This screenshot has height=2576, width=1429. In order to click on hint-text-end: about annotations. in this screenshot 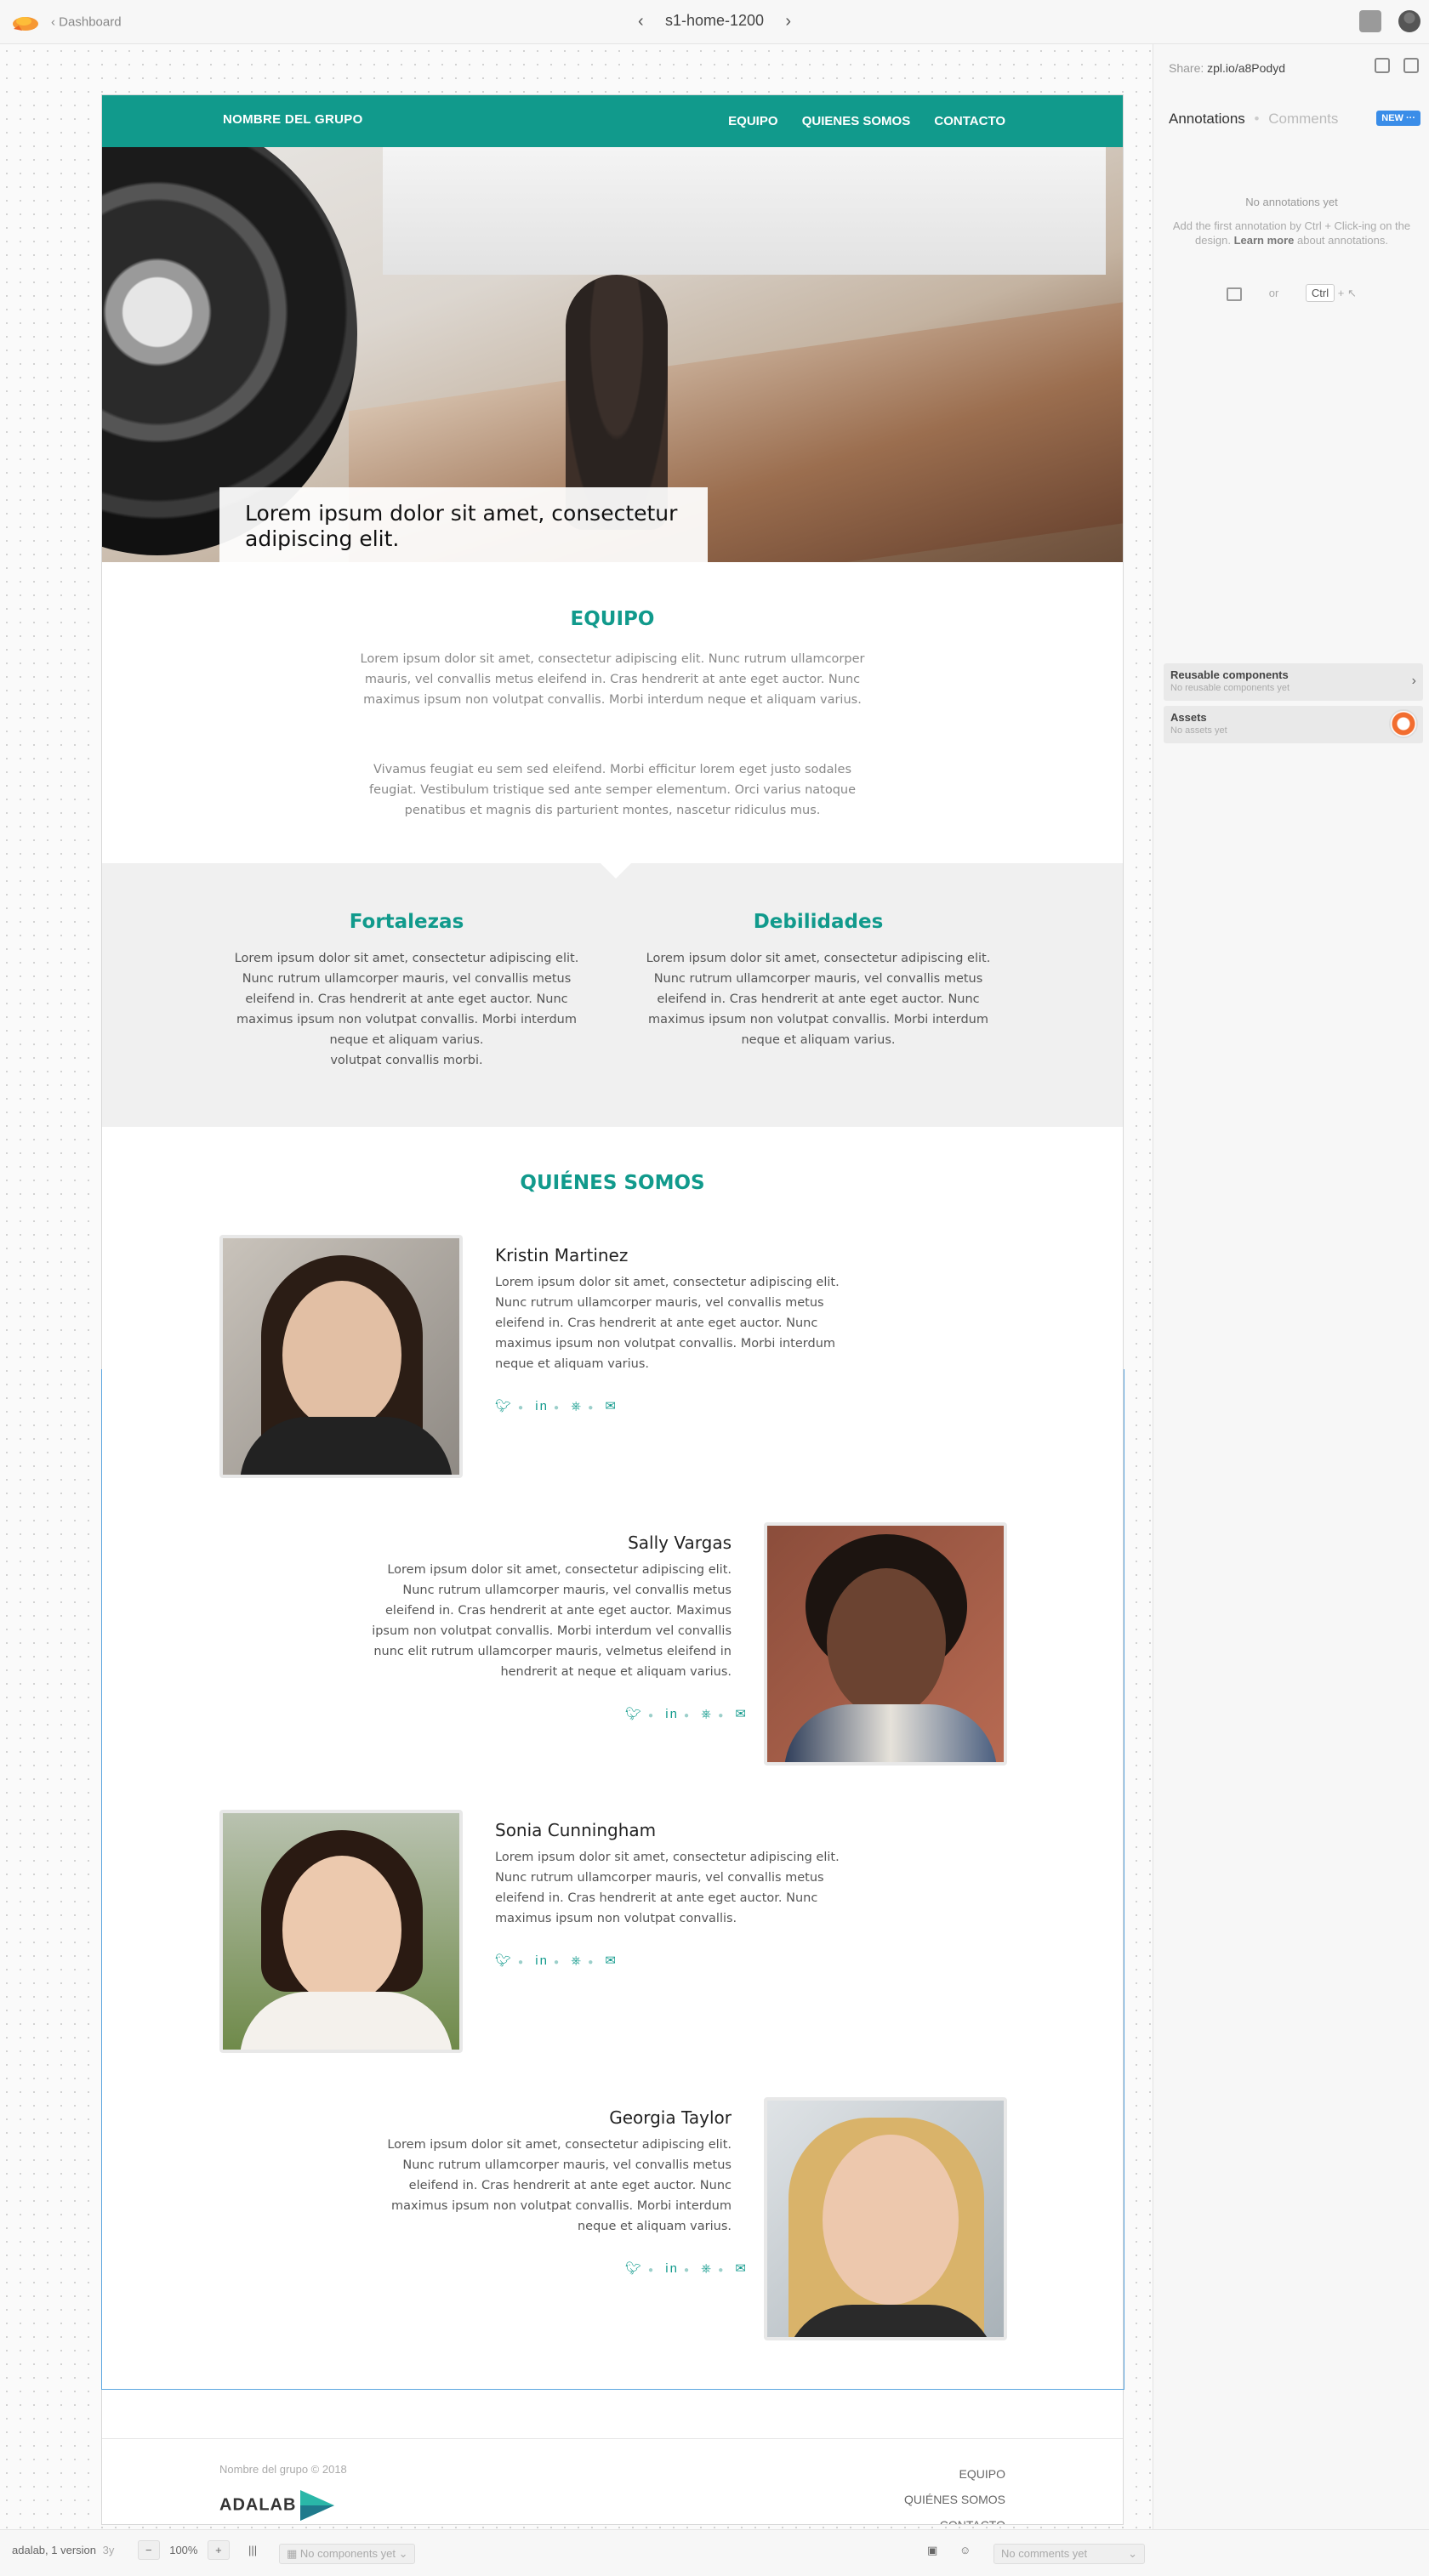, I will do `click(1342, 240)`.